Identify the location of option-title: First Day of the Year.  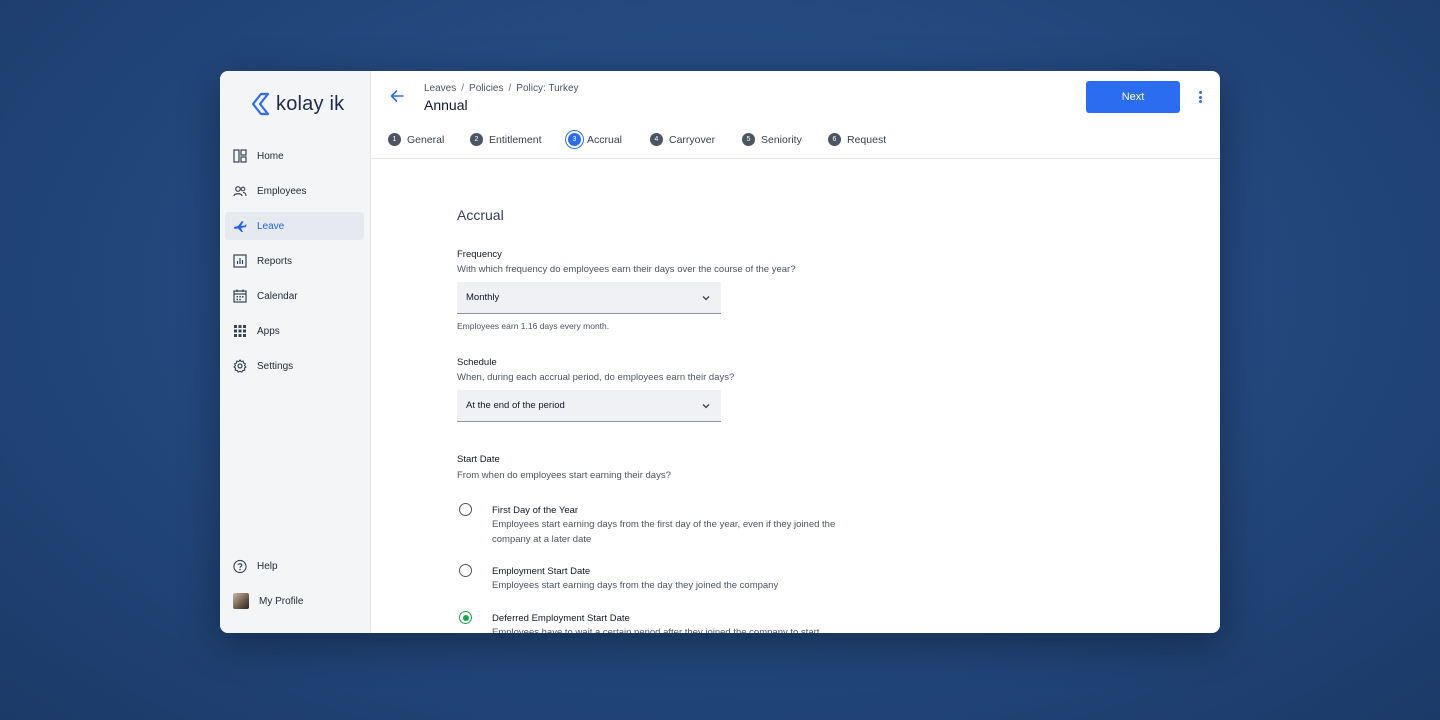
(535, 510).